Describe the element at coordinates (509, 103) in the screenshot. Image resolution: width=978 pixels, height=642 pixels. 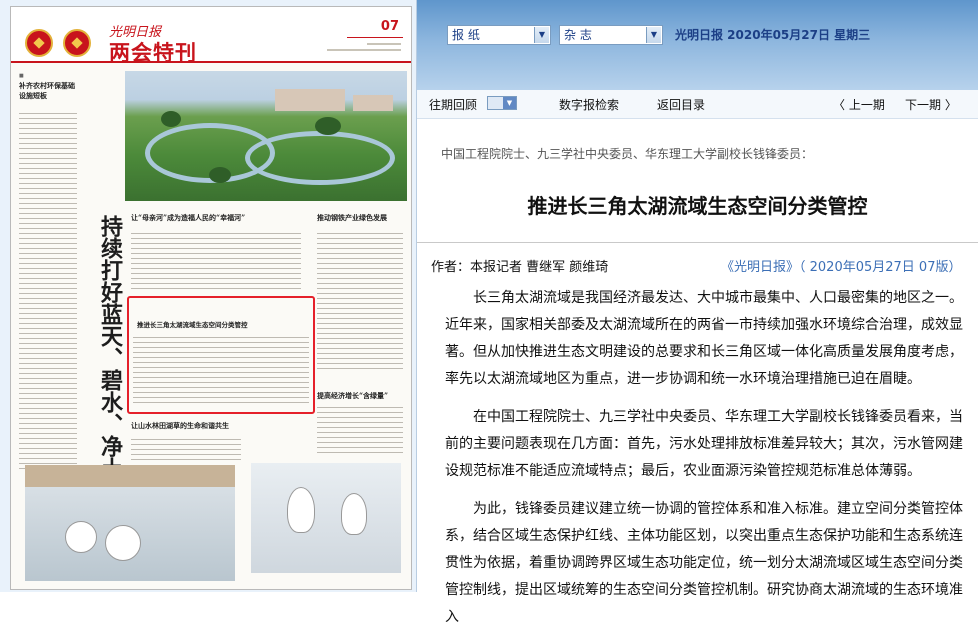
I see `calendar-dropdown-icon: ▼` at that location.